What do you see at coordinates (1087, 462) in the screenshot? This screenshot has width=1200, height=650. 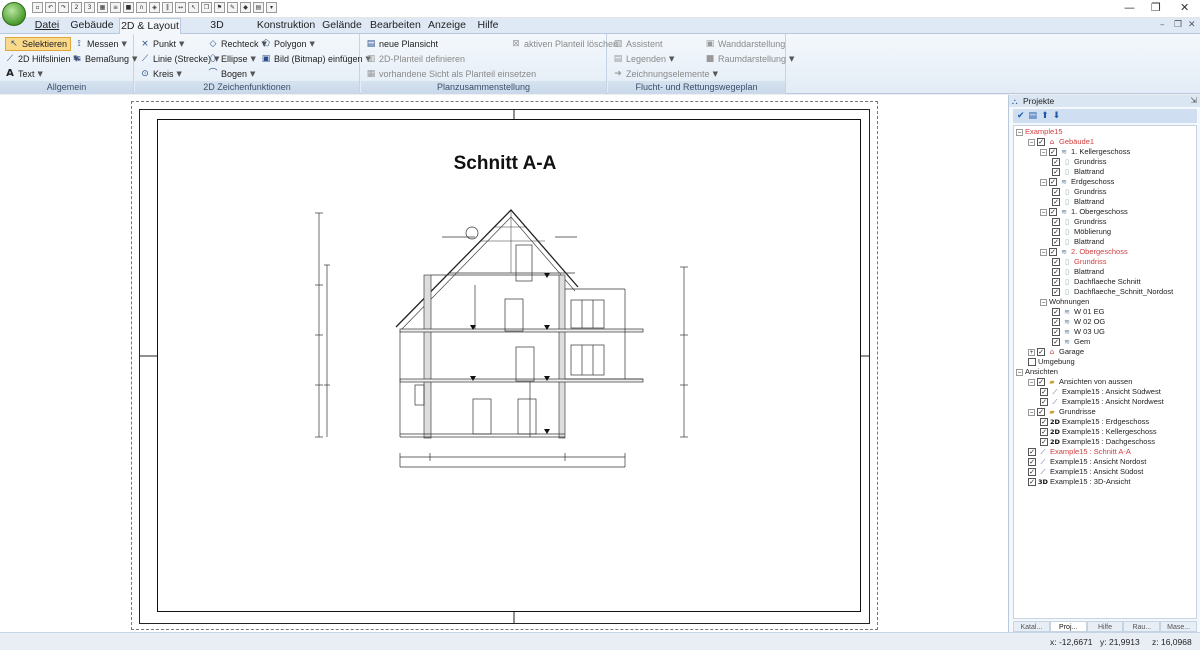 I see `tree-item: ✓ ⟋ Example15 : Ansicht Nordost` at bounding box center [1087, 462].